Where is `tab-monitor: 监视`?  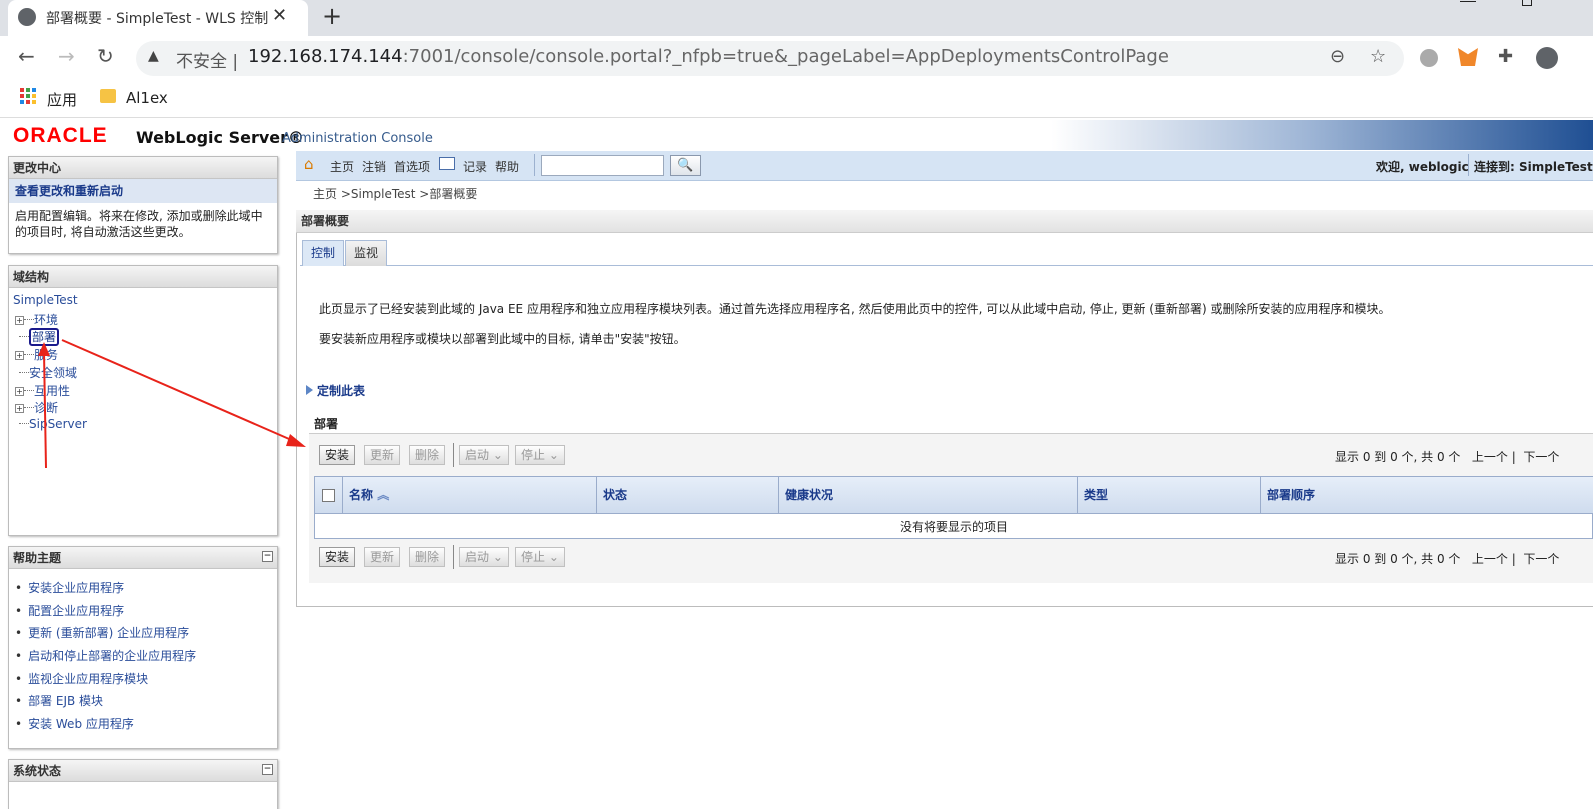 tab-monitor: 监视 is located at coordinates (366, 253).